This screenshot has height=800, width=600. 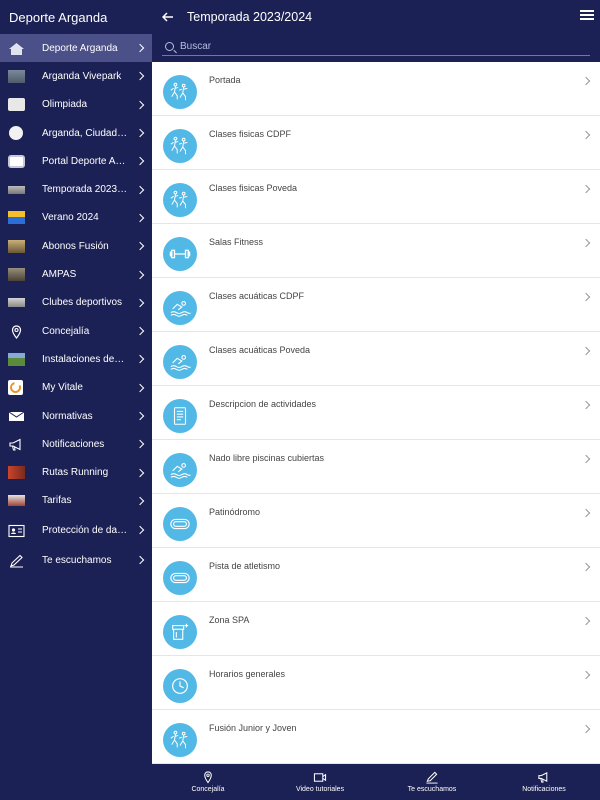 I want to click on sidebar-item-label: Rutas Running, so click(x=75, y=473).